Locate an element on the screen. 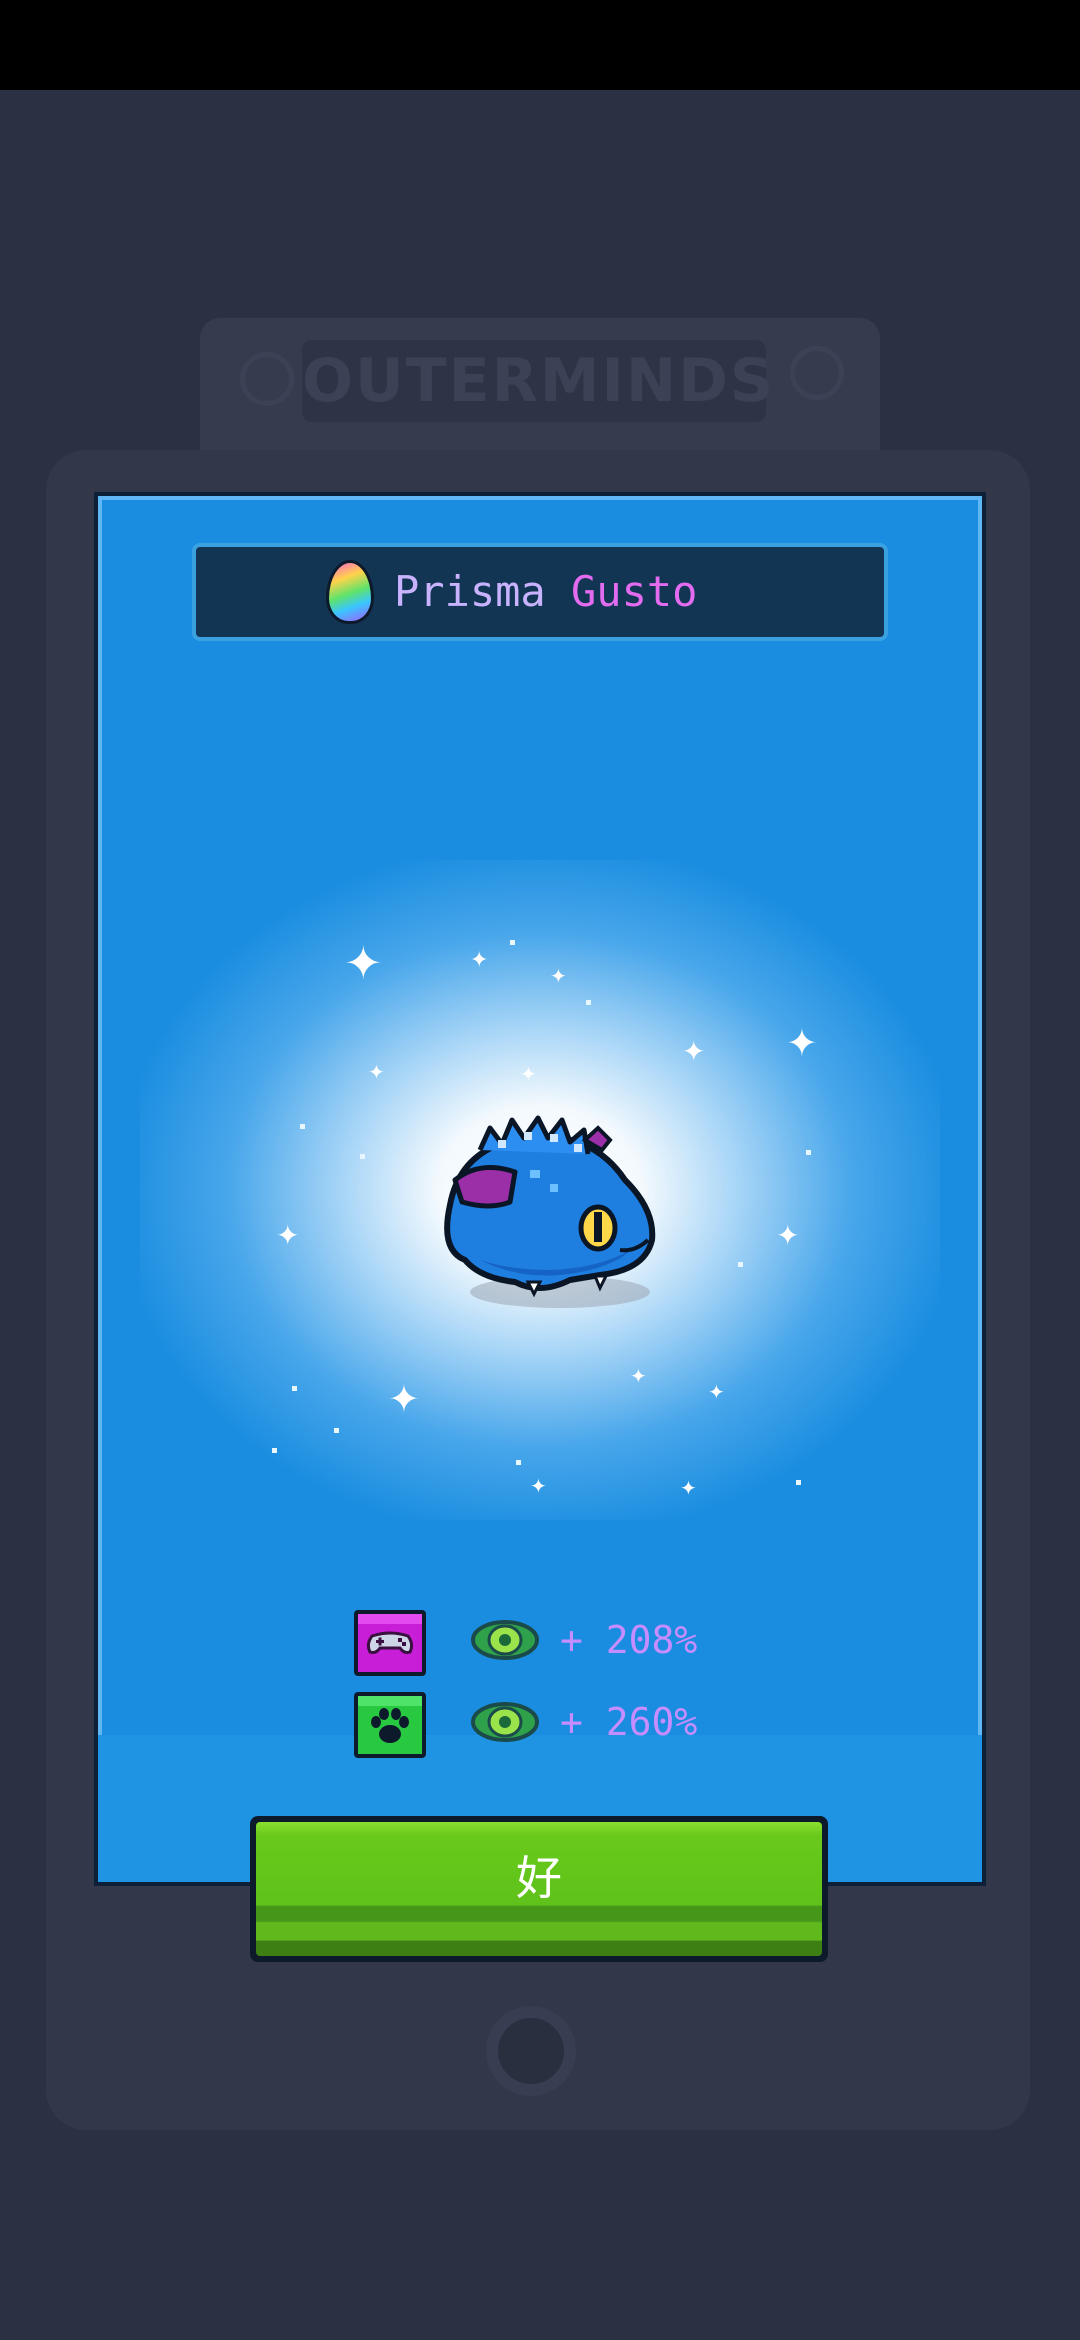  ok-button-face: 好 is located at coordinates (539, 1889).